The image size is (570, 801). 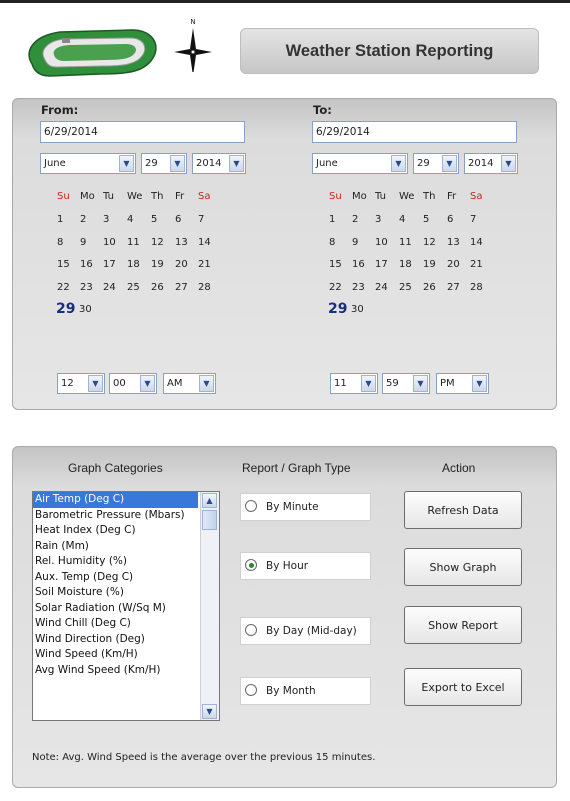 I want to click on report-type-option: By Minute, so click(x=305, y=507).